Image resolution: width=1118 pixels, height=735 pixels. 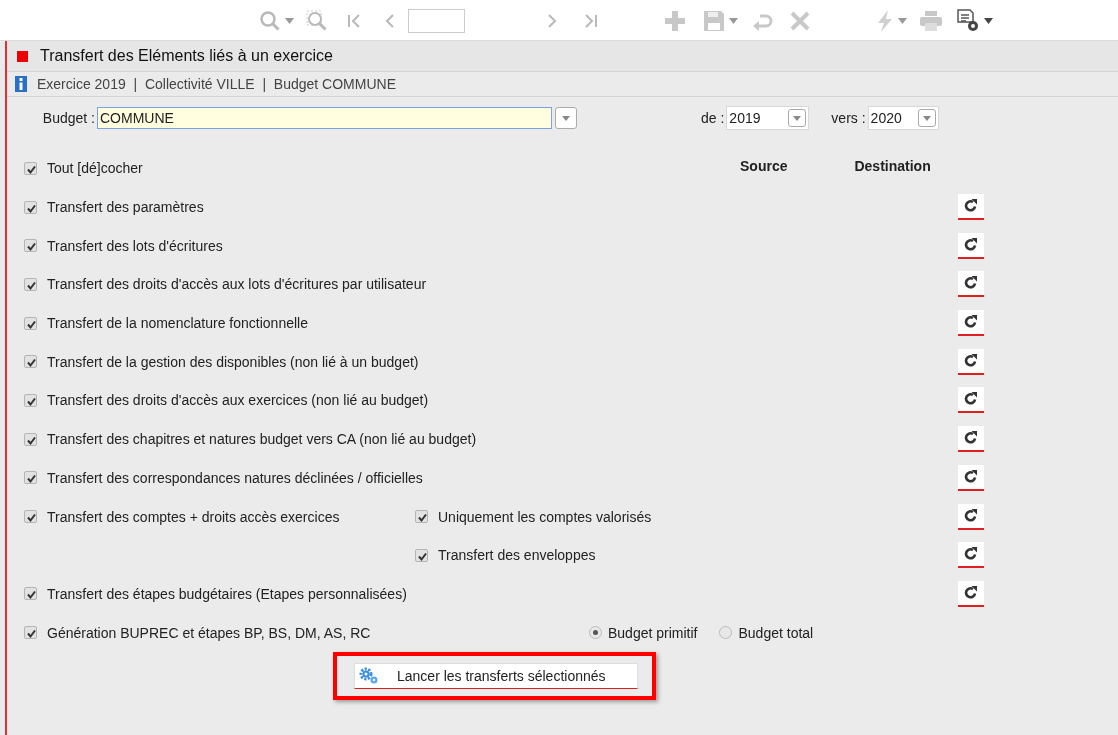 What do you see at coordinates (436, 20) in the screenshot?
I see `page-field` at bounding box center [436, 20].